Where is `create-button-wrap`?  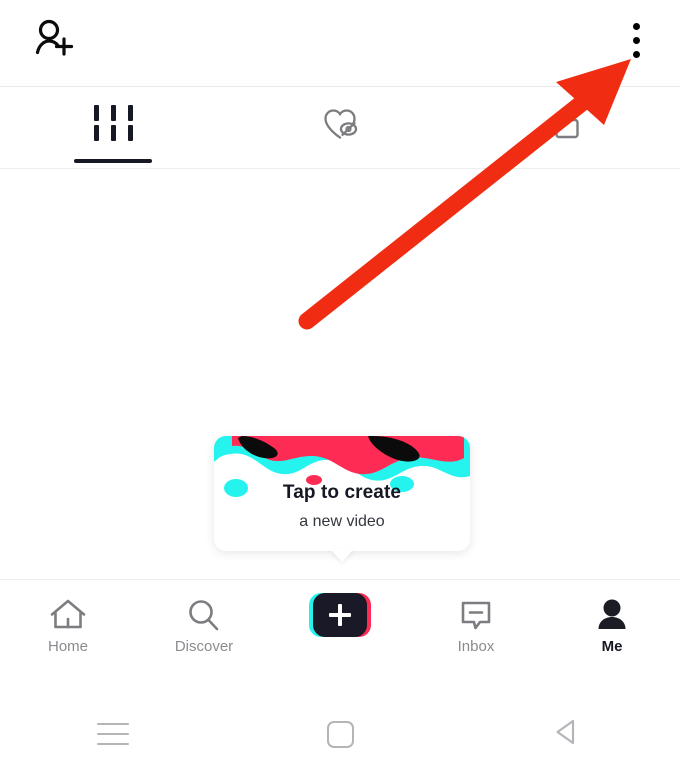 create-button-wrap is located at coordinates (340, 615).